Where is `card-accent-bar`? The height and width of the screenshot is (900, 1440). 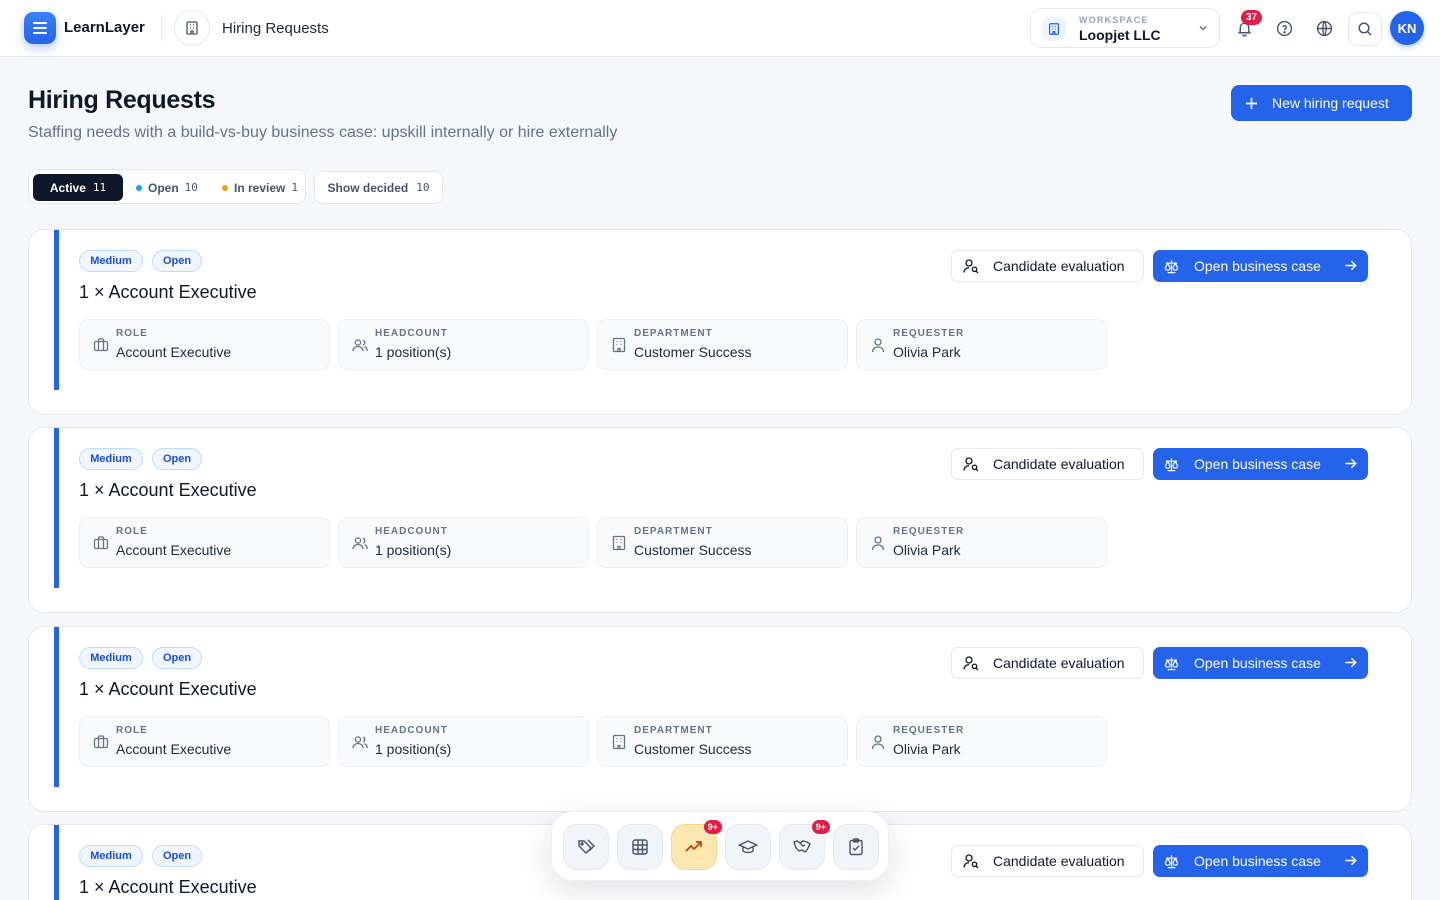 card-accent-bar is located at coordinates (56, 508).